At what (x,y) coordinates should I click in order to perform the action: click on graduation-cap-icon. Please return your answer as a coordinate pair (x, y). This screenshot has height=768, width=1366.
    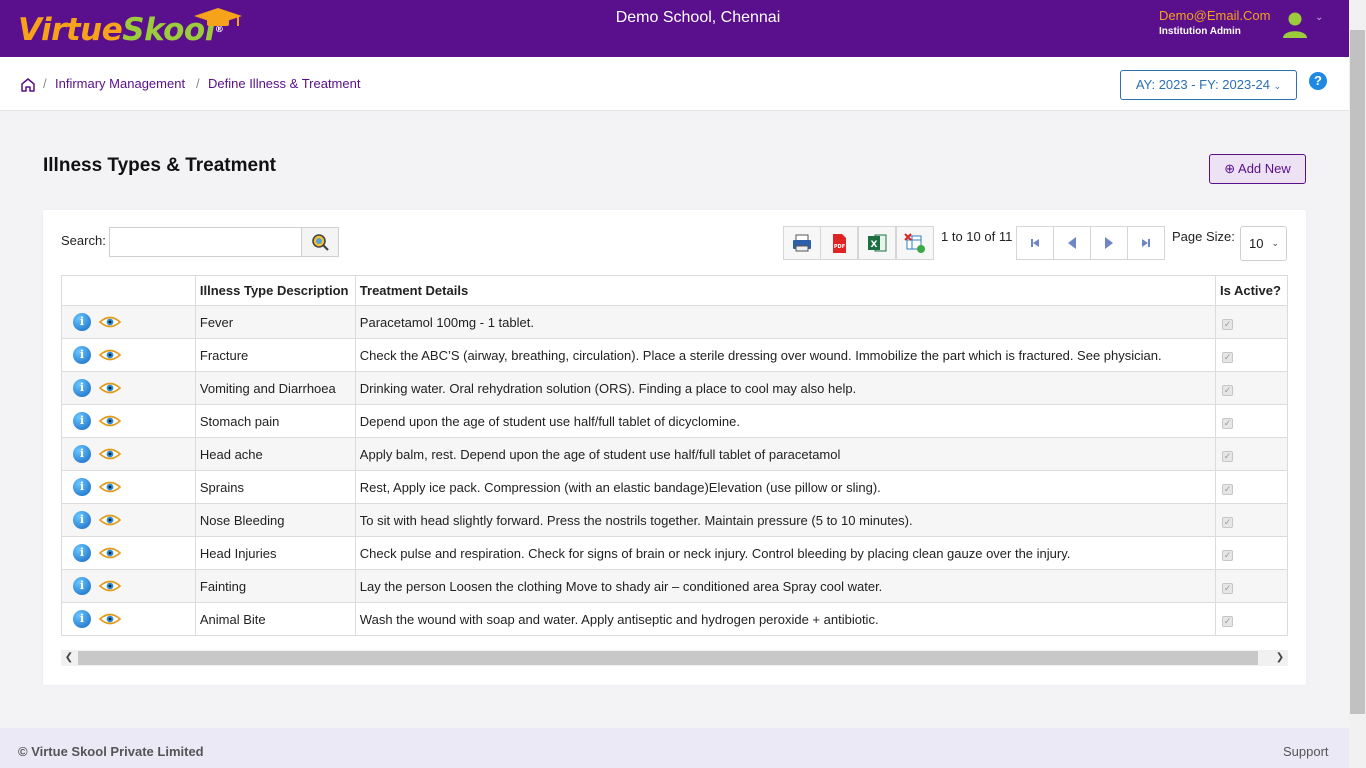
    Looking at the image, I should click on (218, 17).